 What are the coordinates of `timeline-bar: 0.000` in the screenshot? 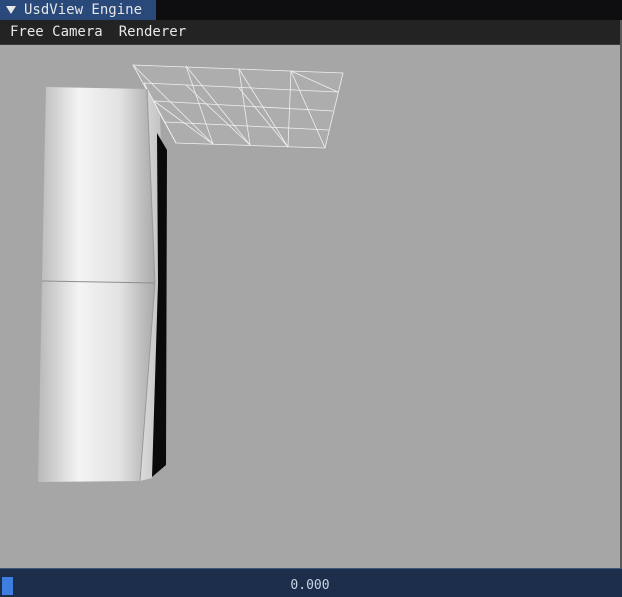 It's located at (311, 582).